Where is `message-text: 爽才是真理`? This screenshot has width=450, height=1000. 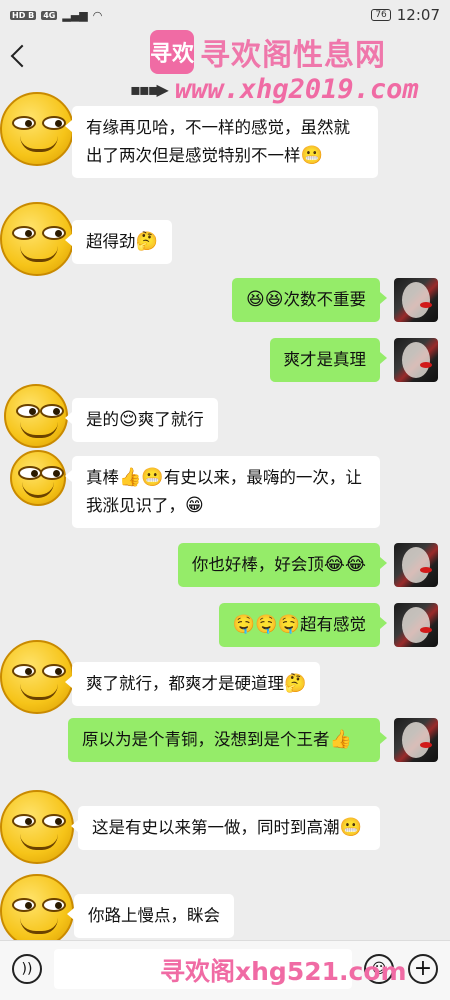
message-text: 爽才是真理 is located at coordinates (325, 359).